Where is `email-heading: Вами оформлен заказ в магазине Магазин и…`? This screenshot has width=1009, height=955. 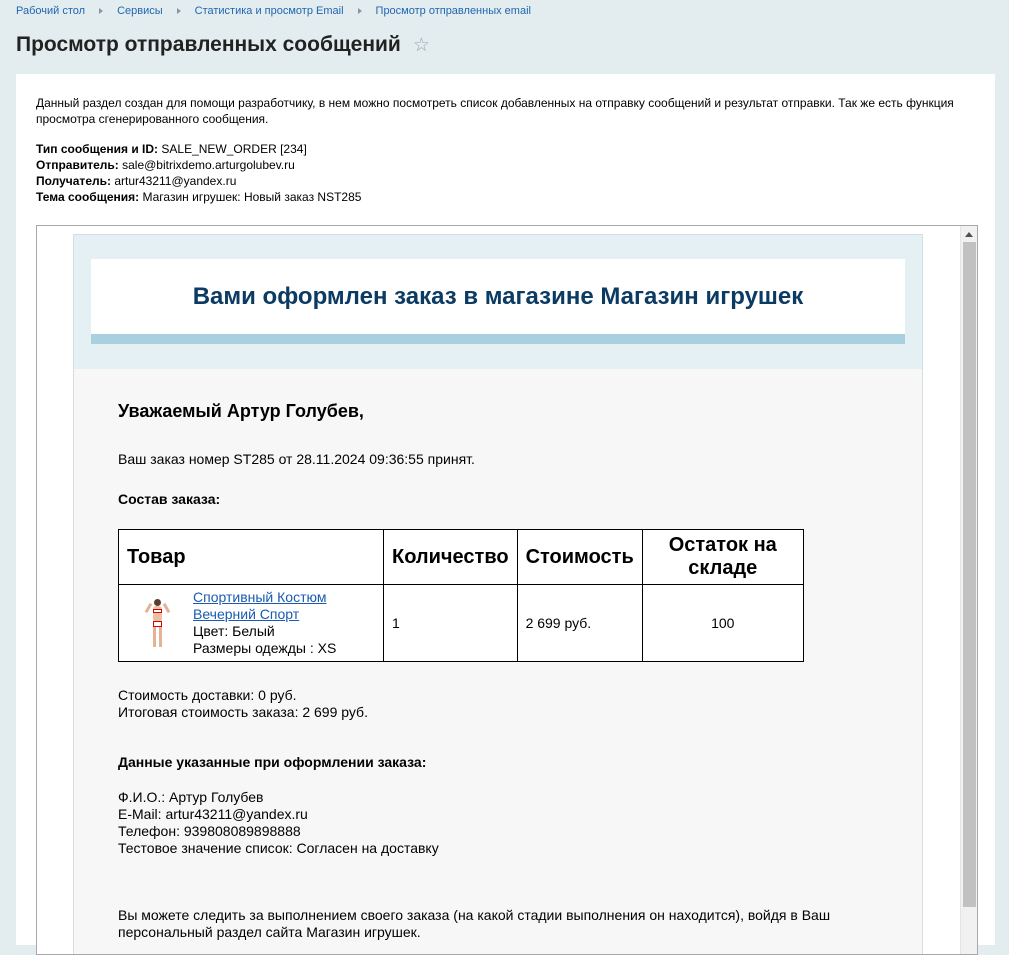
email-heading: Вами оформлен заказ в магазине Магазин и… is located at coordinates (498, 296).